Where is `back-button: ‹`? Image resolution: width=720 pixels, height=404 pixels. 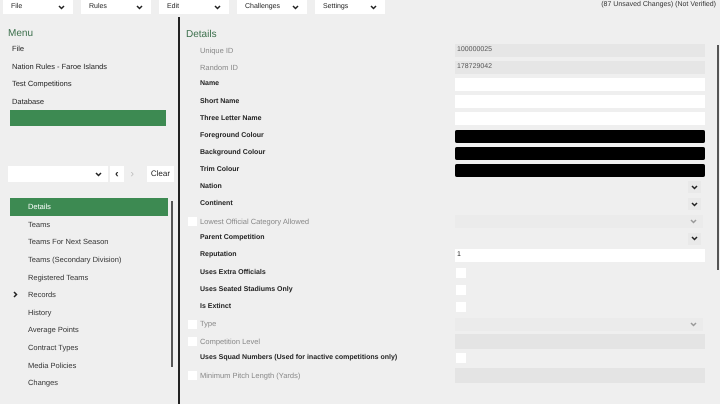 back-button: ‹ is located at coordinates (117, 174).